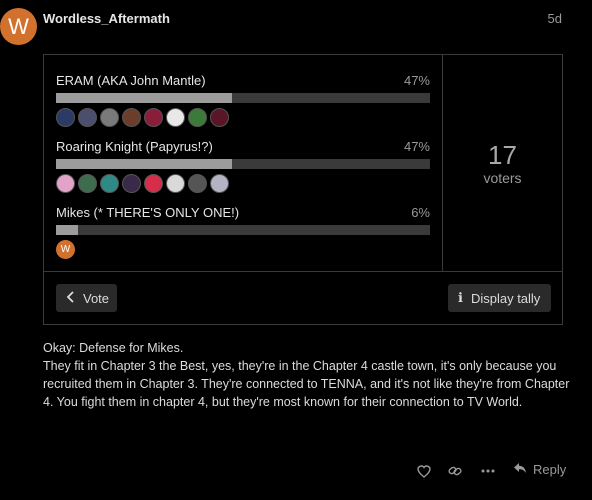 This screenshot has height=500, width=592. What do you see at coordinates (488, 471) in the screenshot?
I see `more-icon` at bounding box center [488, 471].